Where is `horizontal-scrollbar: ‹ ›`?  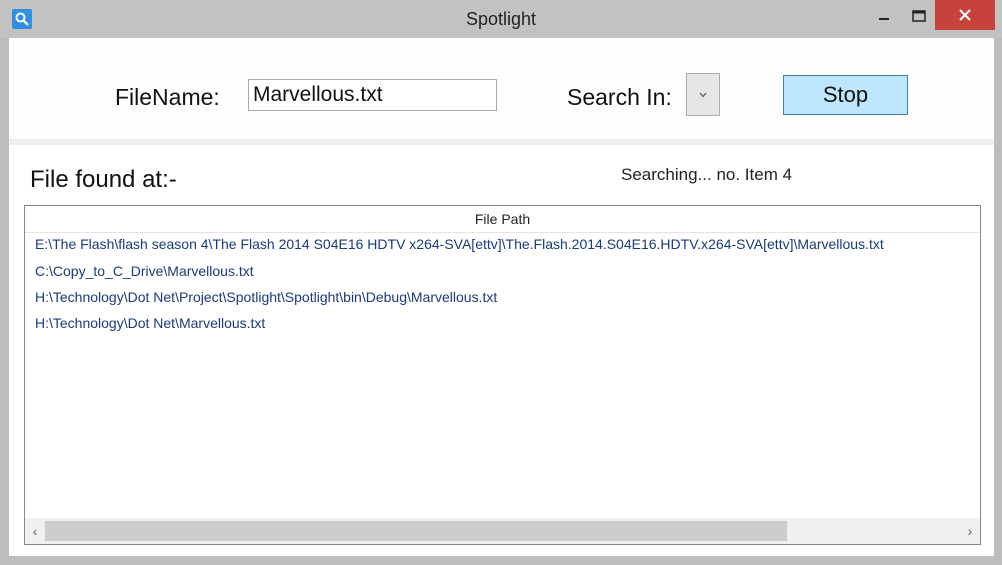
horizontal-scrollbar: ‹ › is located at coordinates (502, 531).